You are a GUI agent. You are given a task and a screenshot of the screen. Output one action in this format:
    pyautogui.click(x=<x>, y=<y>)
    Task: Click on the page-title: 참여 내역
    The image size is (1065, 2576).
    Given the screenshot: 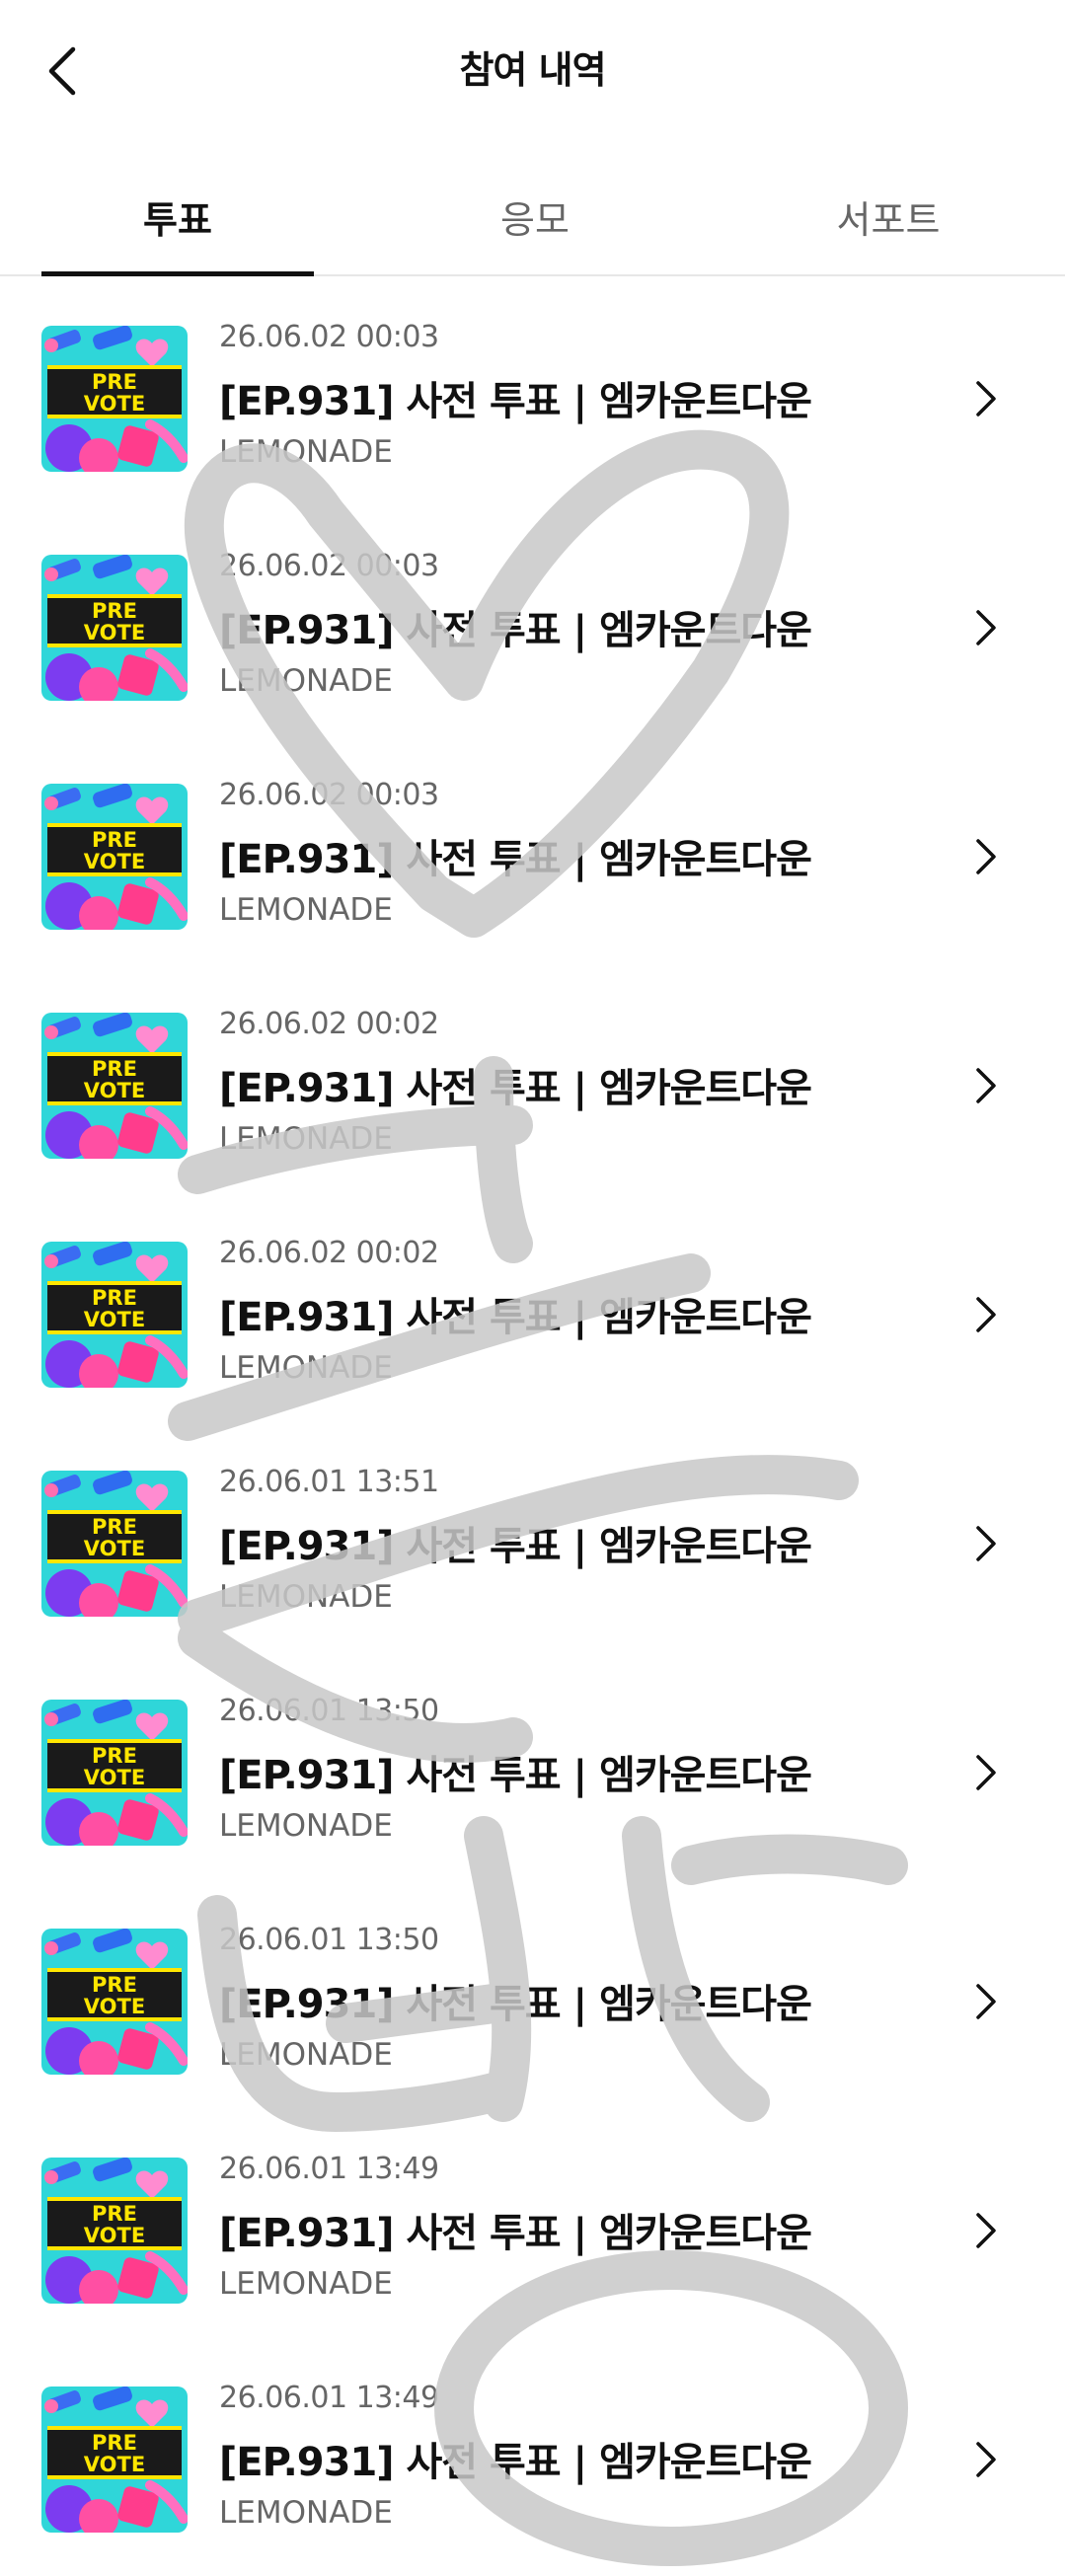 What is the action you would take?
    pyautogui.click(x=532, y=70)
    